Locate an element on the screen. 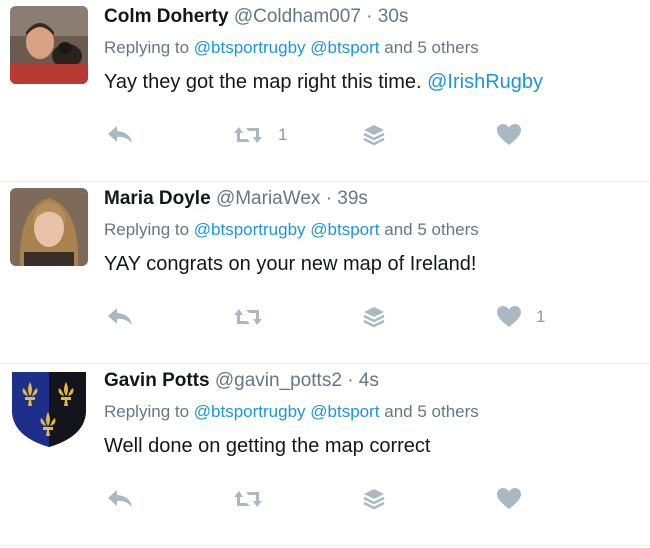 Image resolution: width=650 pixels, height=548 pixels. tweet-text: Well done on getting the map correct is located at coordinates (372, 446).